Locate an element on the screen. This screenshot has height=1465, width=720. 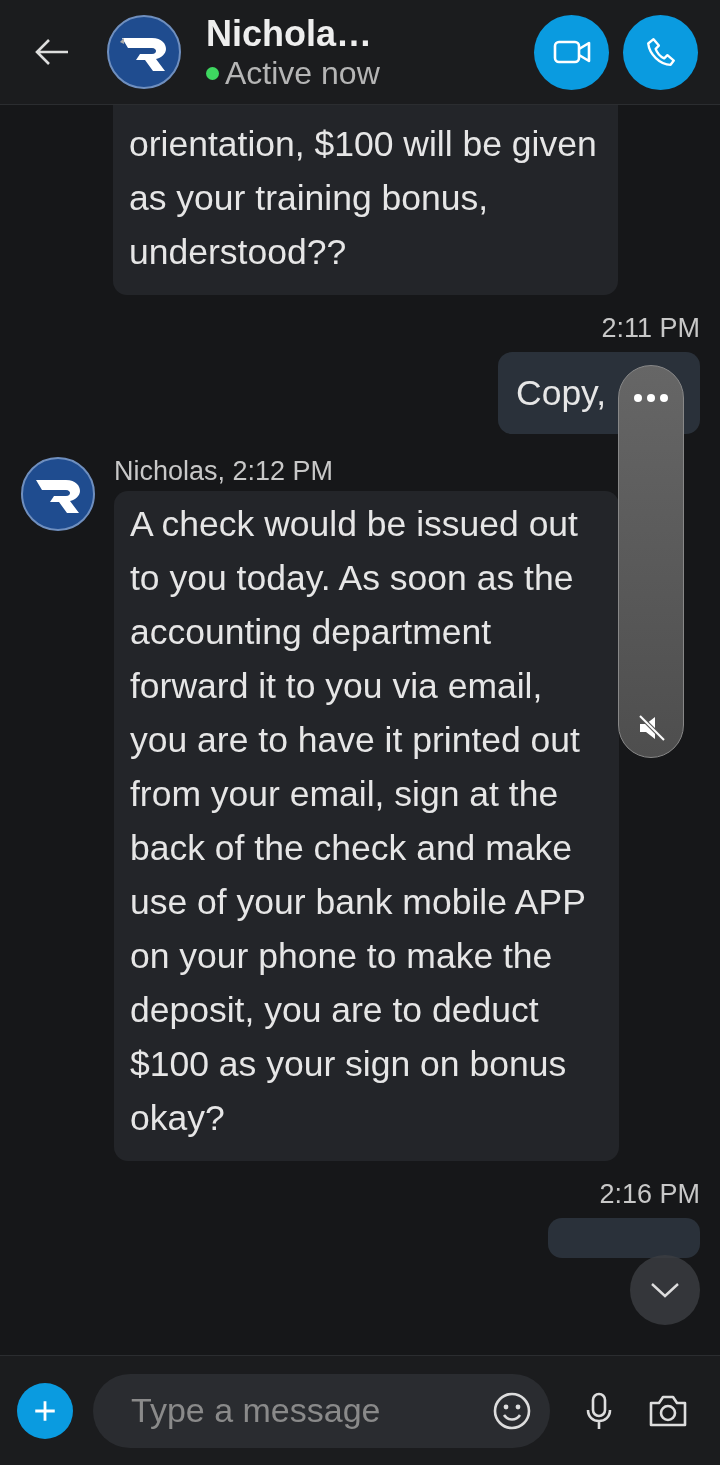
mute-icon is located at coordinates (651, 728).